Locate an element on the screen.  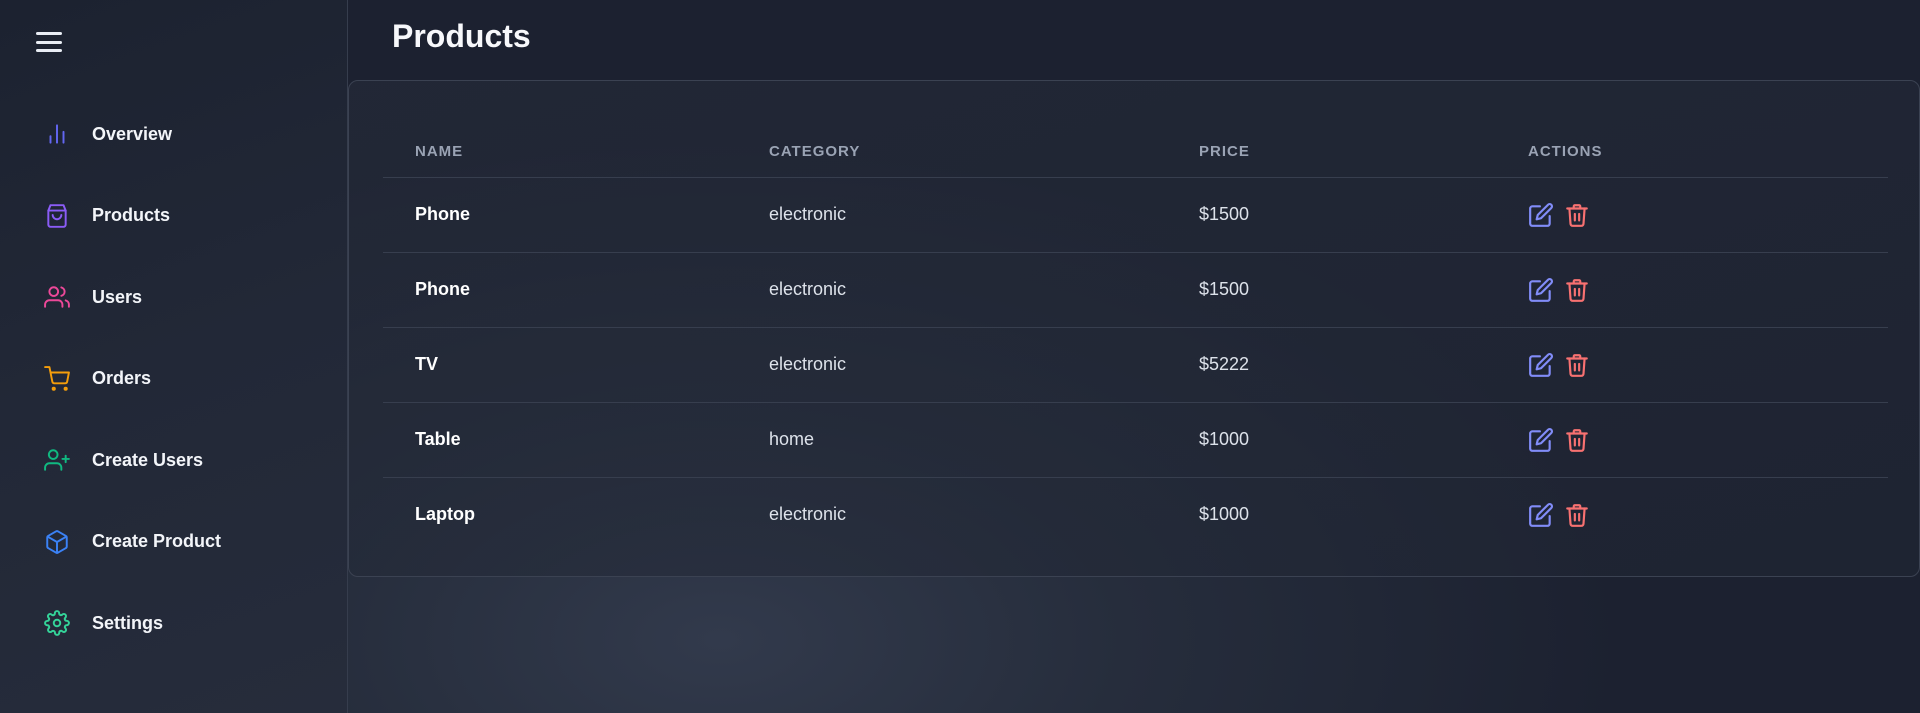
settings-icon is located at coordinates (57, 623).